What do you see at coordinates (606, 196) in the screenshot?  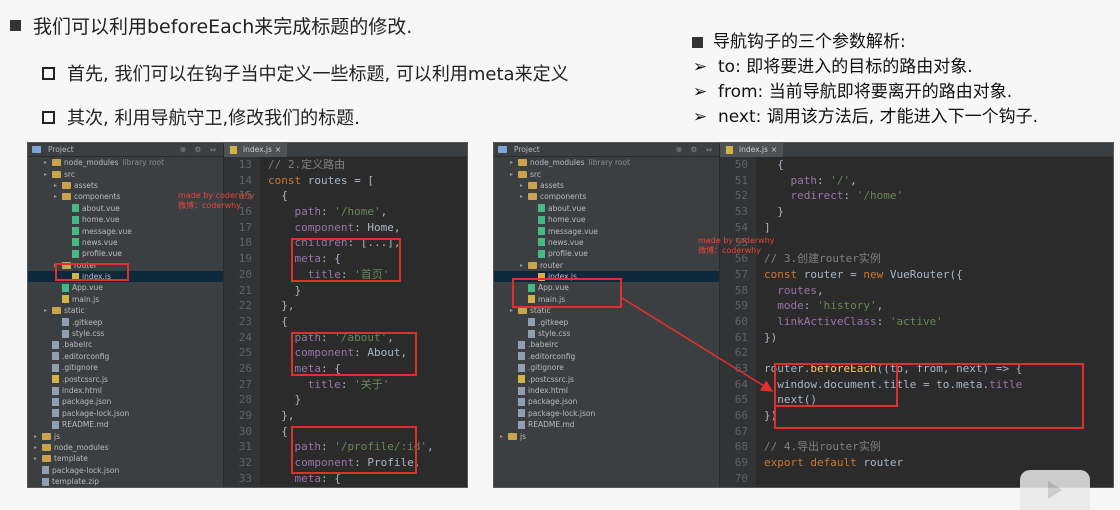 I see `tree-item: ▸ components` at bounding box center [606, 196].